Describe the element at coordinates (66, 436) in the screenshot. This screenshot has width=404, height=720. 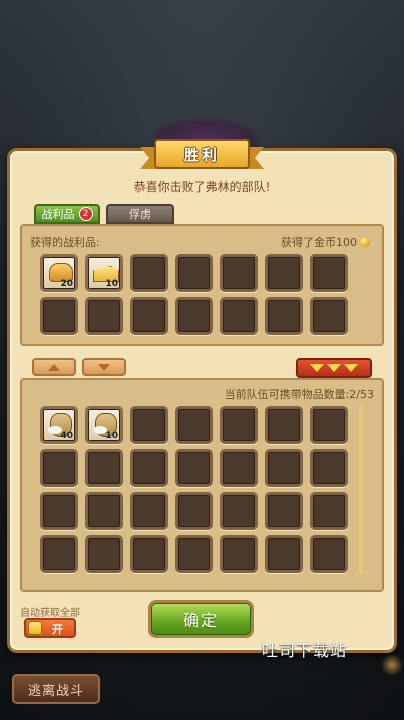
I see `item-quantity: 40` at that location.